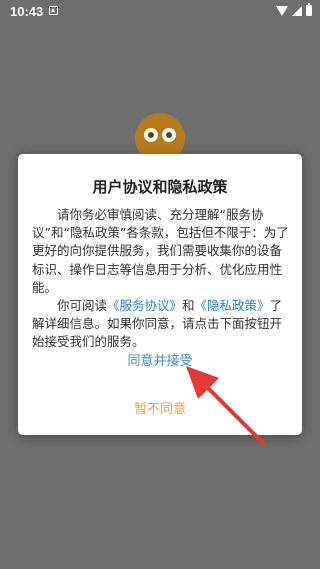  Describe the element at coordinates (27, 11) in the screenshot. I see `status-time: 10:43` at that location.